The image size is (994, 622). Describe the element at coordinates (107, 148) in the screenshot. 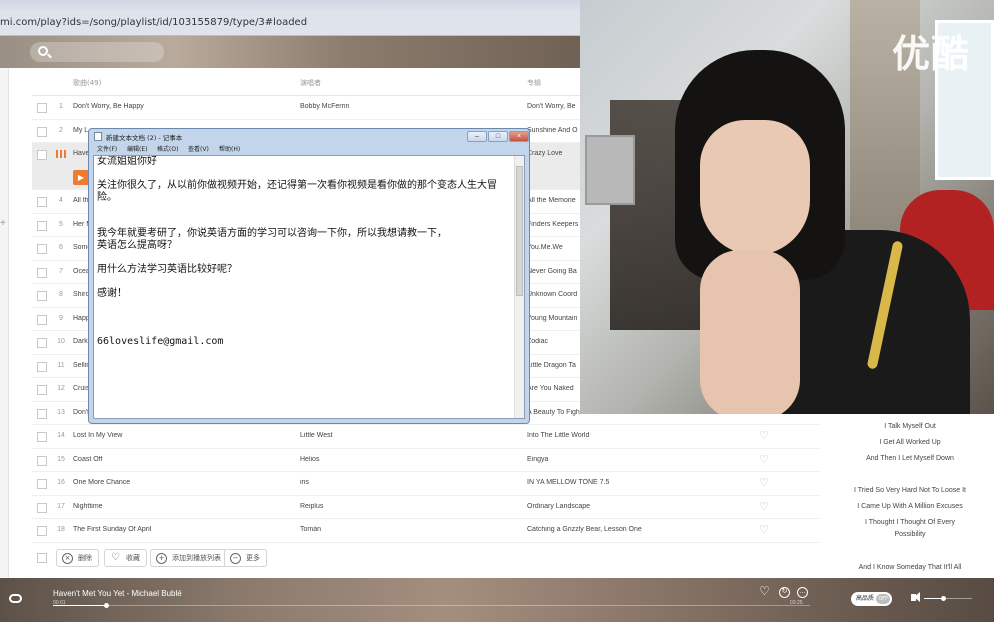

I see `menu-file: 文件(F)` at that location.